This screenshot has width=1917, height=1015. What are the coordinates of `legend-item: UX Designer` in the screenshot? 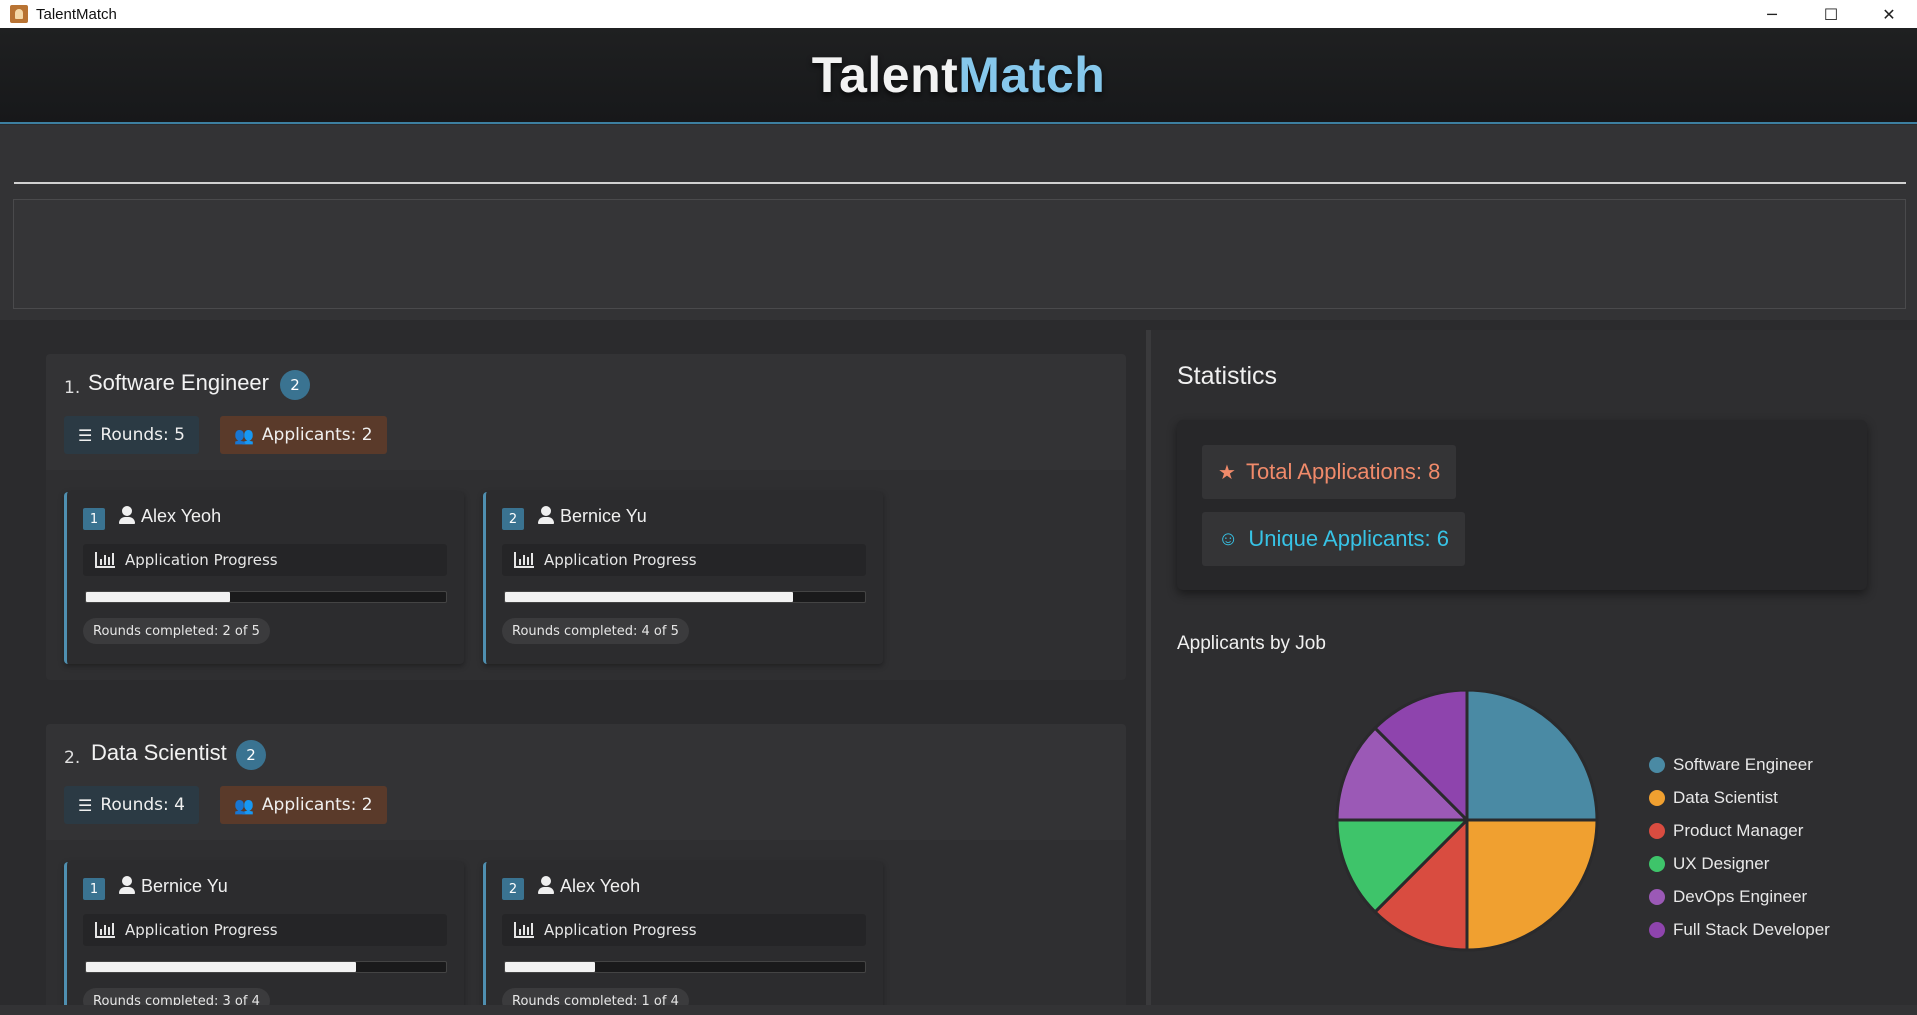 It's located at (1739, 863).